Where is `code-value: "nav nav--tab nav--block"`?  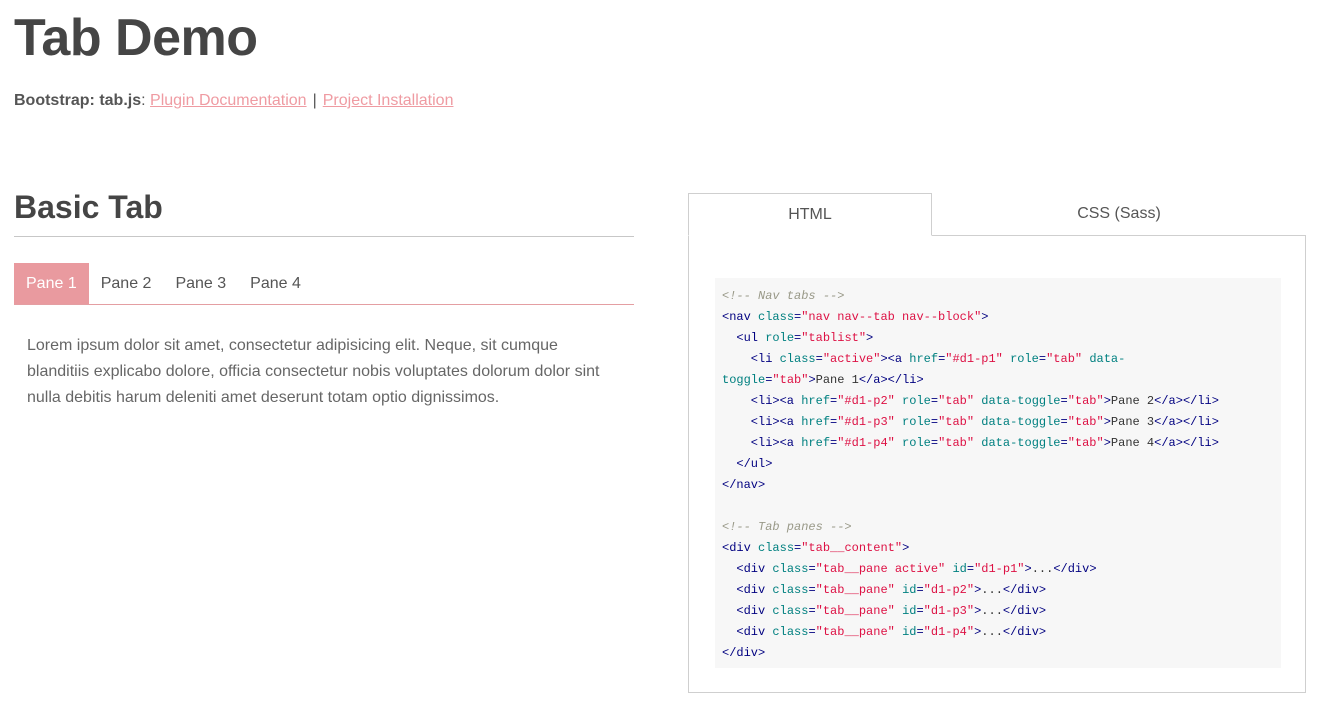 code-value: "nav nav--tab nav--block" is located at coordinates (891, 317).